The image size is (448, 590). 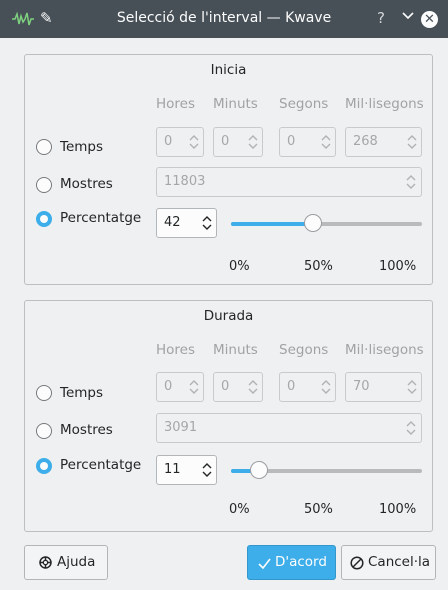 What do you see at coordinates (228, 70) in the screenshot?
I see `start-group-title: Inicia` at bounding box center [228, 70].